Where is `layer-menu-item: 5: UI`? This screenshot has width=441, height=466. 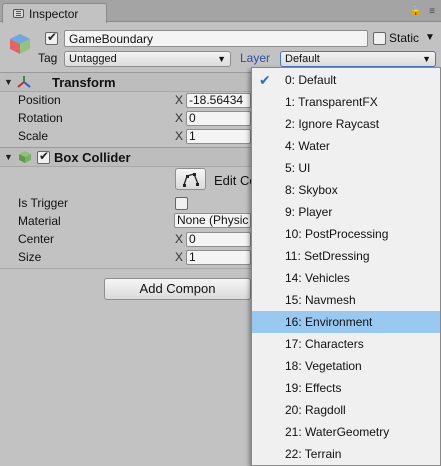 layer-menu-item: 5: UI is located at coordinates (346, 168).